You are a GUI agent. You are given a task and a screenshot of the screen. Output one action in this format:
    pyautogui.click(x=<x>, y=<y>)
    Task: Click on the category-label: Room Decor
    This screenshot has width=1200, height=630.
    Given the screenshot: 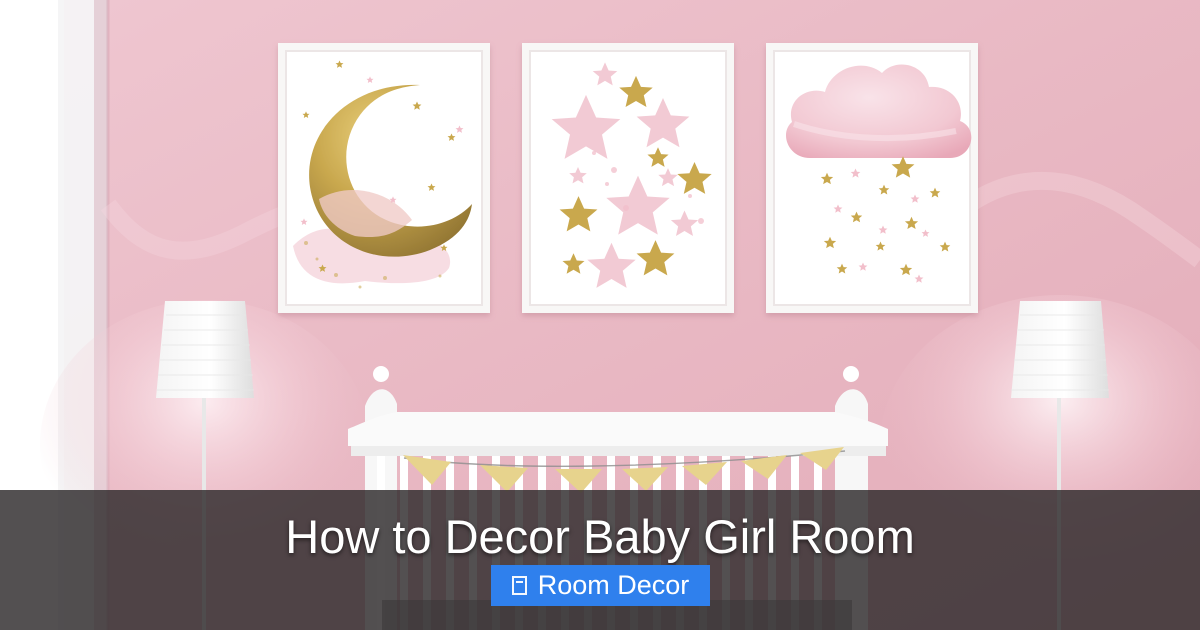 What is the action you would take?
    pyautogui.click(x=613, y=585)
    